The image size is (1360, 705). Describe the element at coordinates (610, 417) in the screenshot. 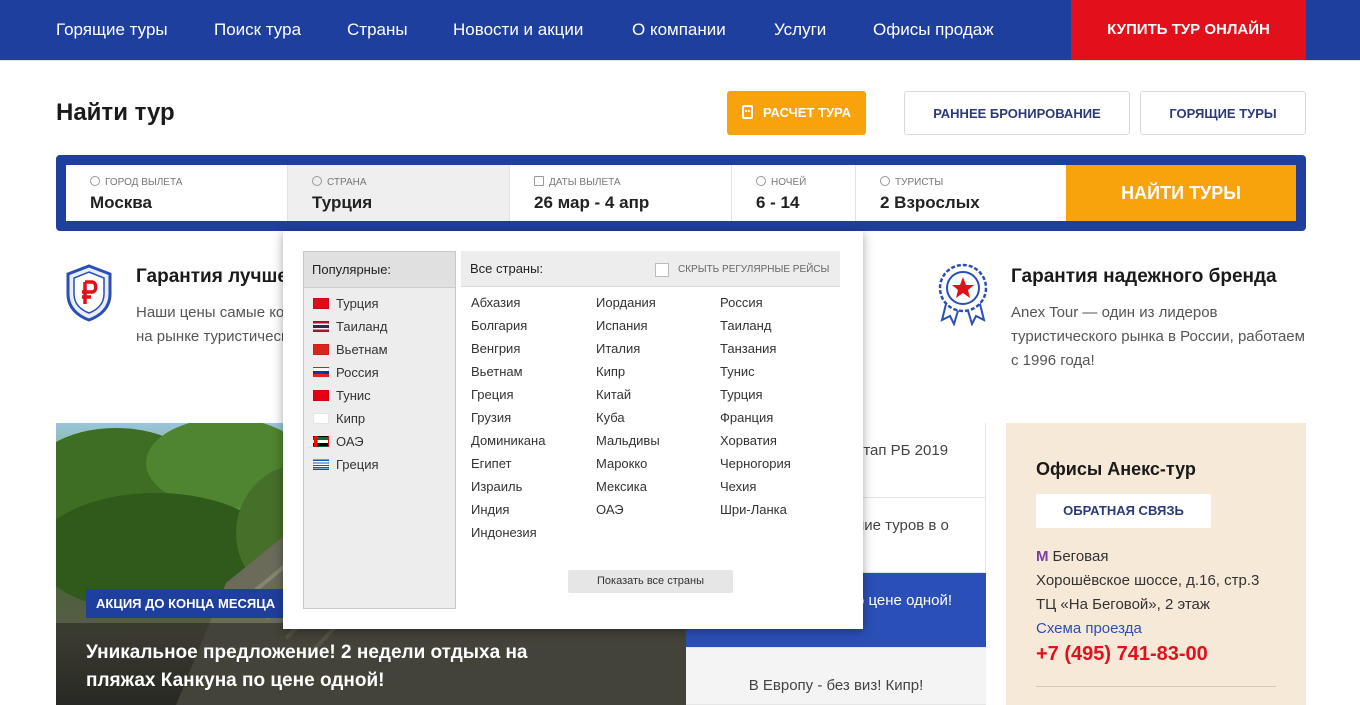

I see `country-item: Куба` at that location.